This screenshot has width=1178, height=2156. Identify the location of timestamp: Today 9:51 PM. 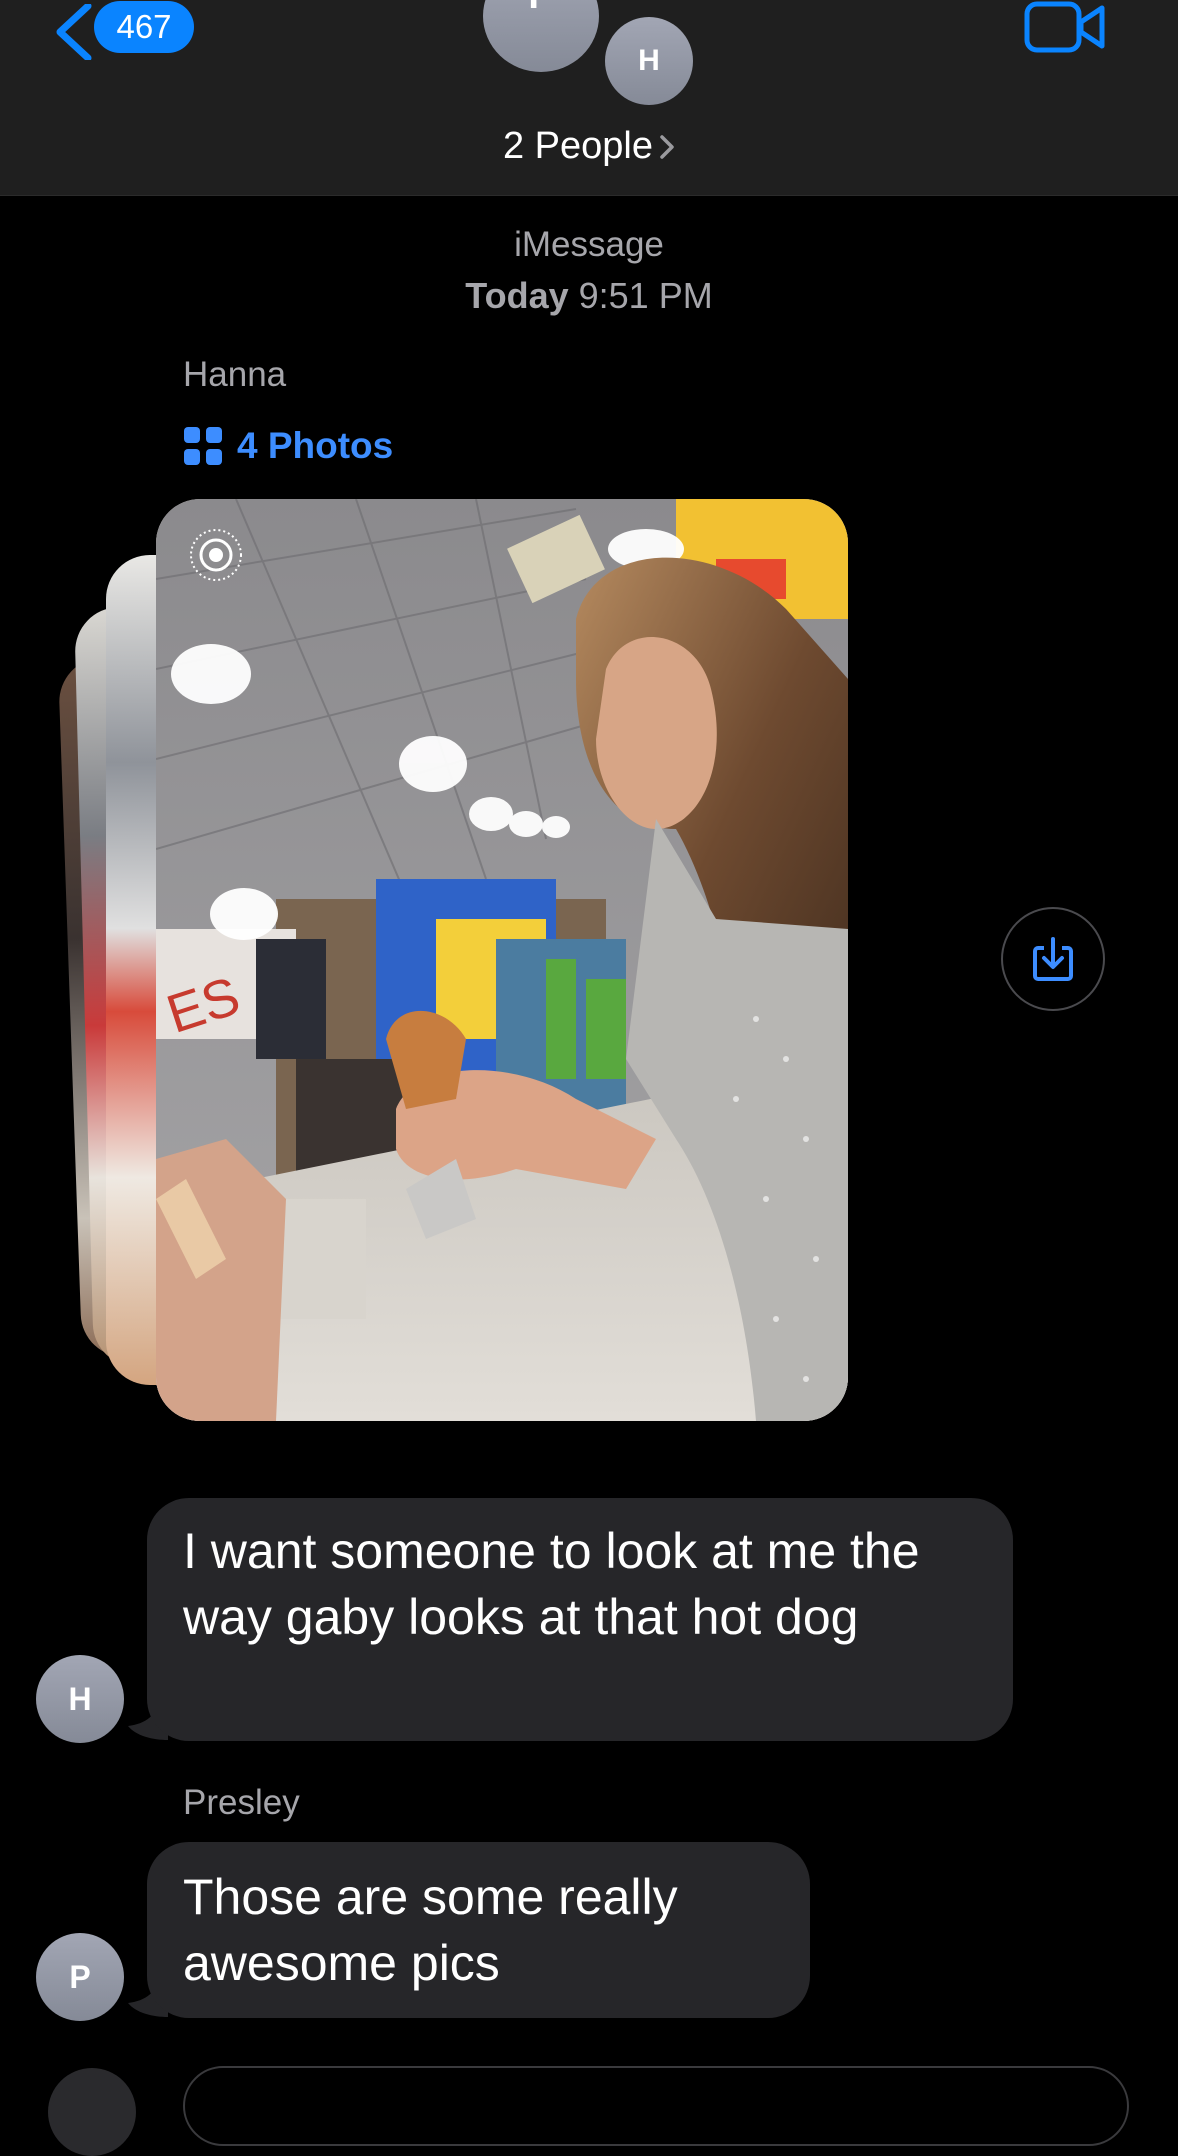
(589, 296).